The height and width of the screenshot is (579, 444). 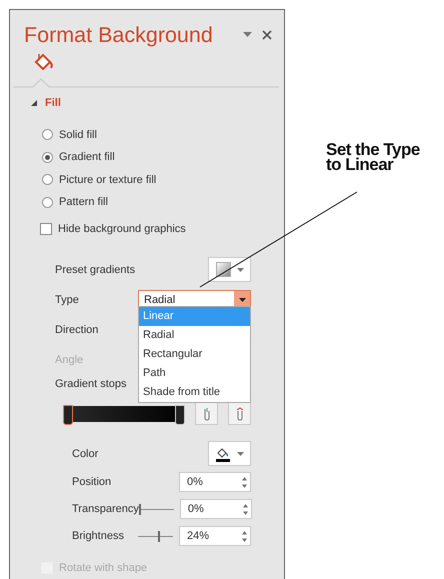 What do you see at coordinates (194, 335) in the screenshot?
I see `dropdown-option: Radial` at bounding box center [194, 335].